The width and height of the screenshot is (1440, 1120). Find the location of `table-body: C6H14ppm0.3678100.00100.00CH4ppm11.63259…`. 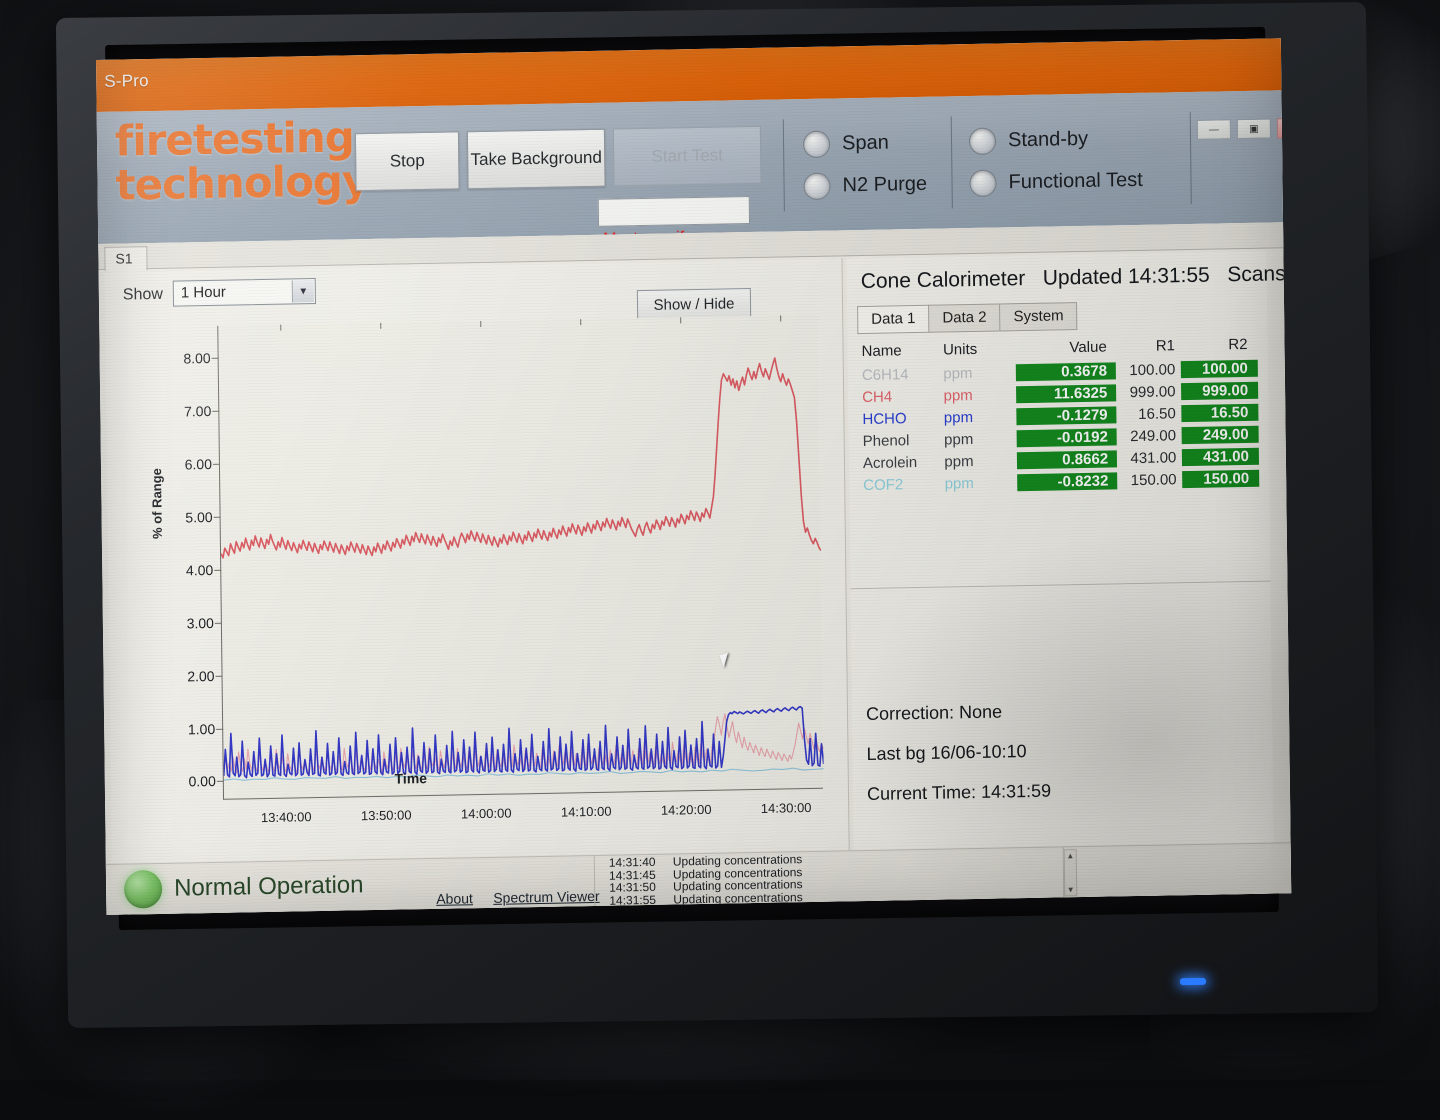

table-body: C6H14ppm0.3678100.00100.00CH4ppm11.63259… is located at coordinates (1059, 426).